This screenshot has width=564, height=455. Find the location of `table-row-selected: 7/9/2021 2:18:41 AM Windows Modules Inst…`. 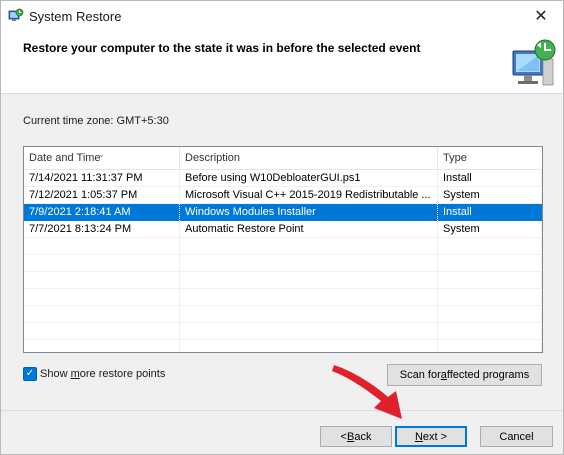

table-row-selected: 7/9/2021 2:18:41 AM Windows Modules Inst… is located at coordinates (283, 212).